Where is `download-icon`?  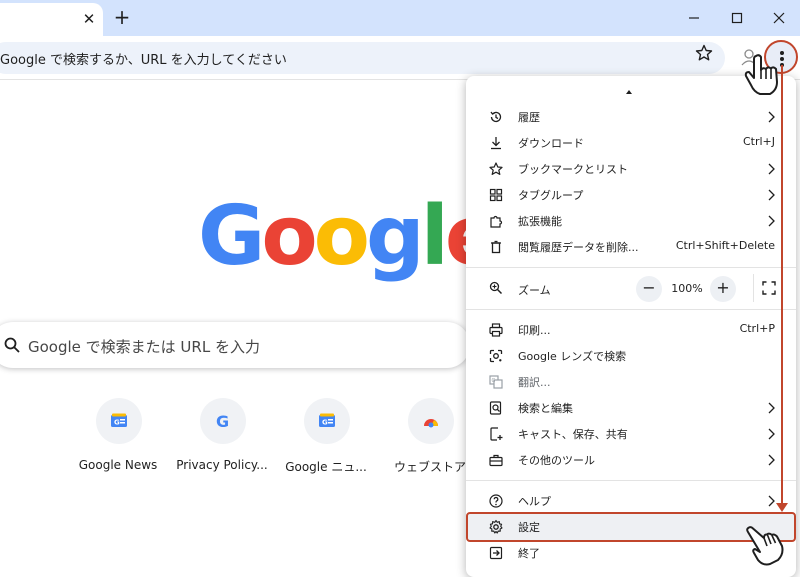
download-icon is located at coordinates (496, 143).